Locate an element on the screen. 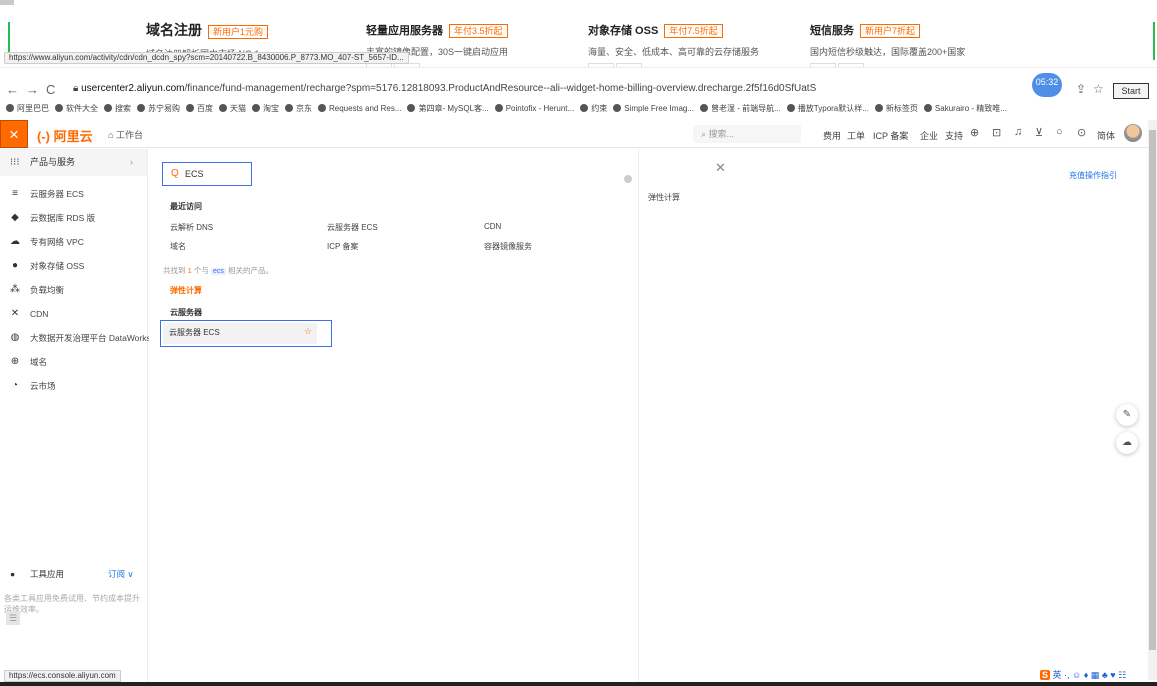 The height and width of the screenshot is (686, 1157). sidebar-item-icon: ≡ is located at coordinates (15, 193).